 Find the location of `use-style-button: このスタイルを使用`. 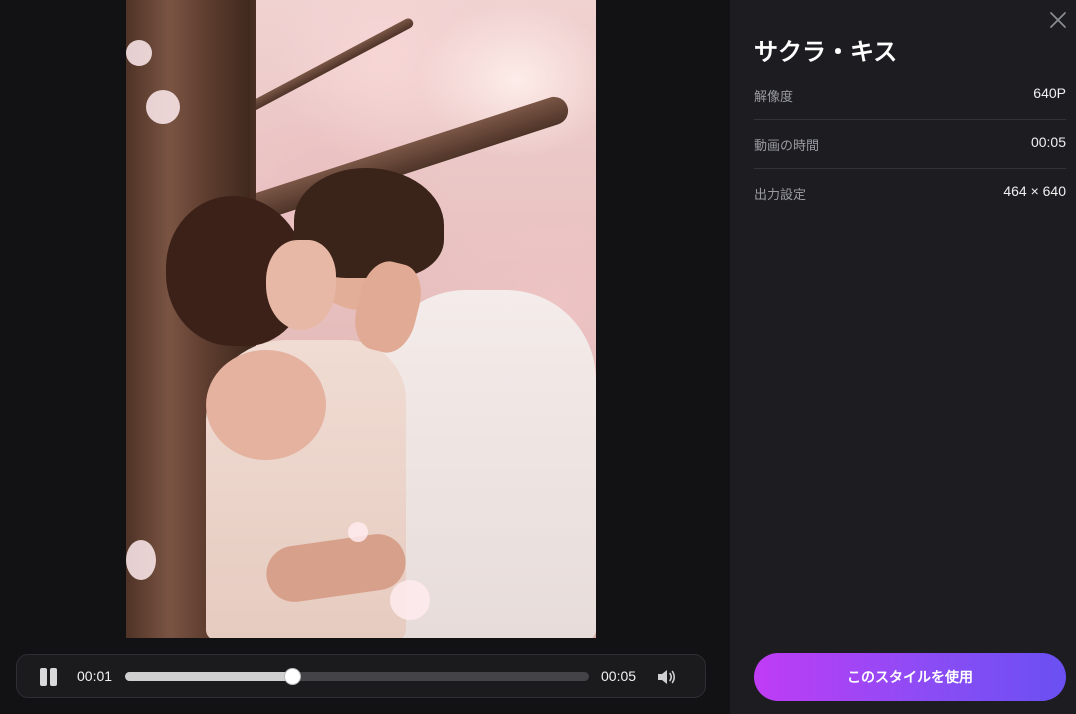

use-style-button: このスタイルを使用 is located at coordinates (910, 677).